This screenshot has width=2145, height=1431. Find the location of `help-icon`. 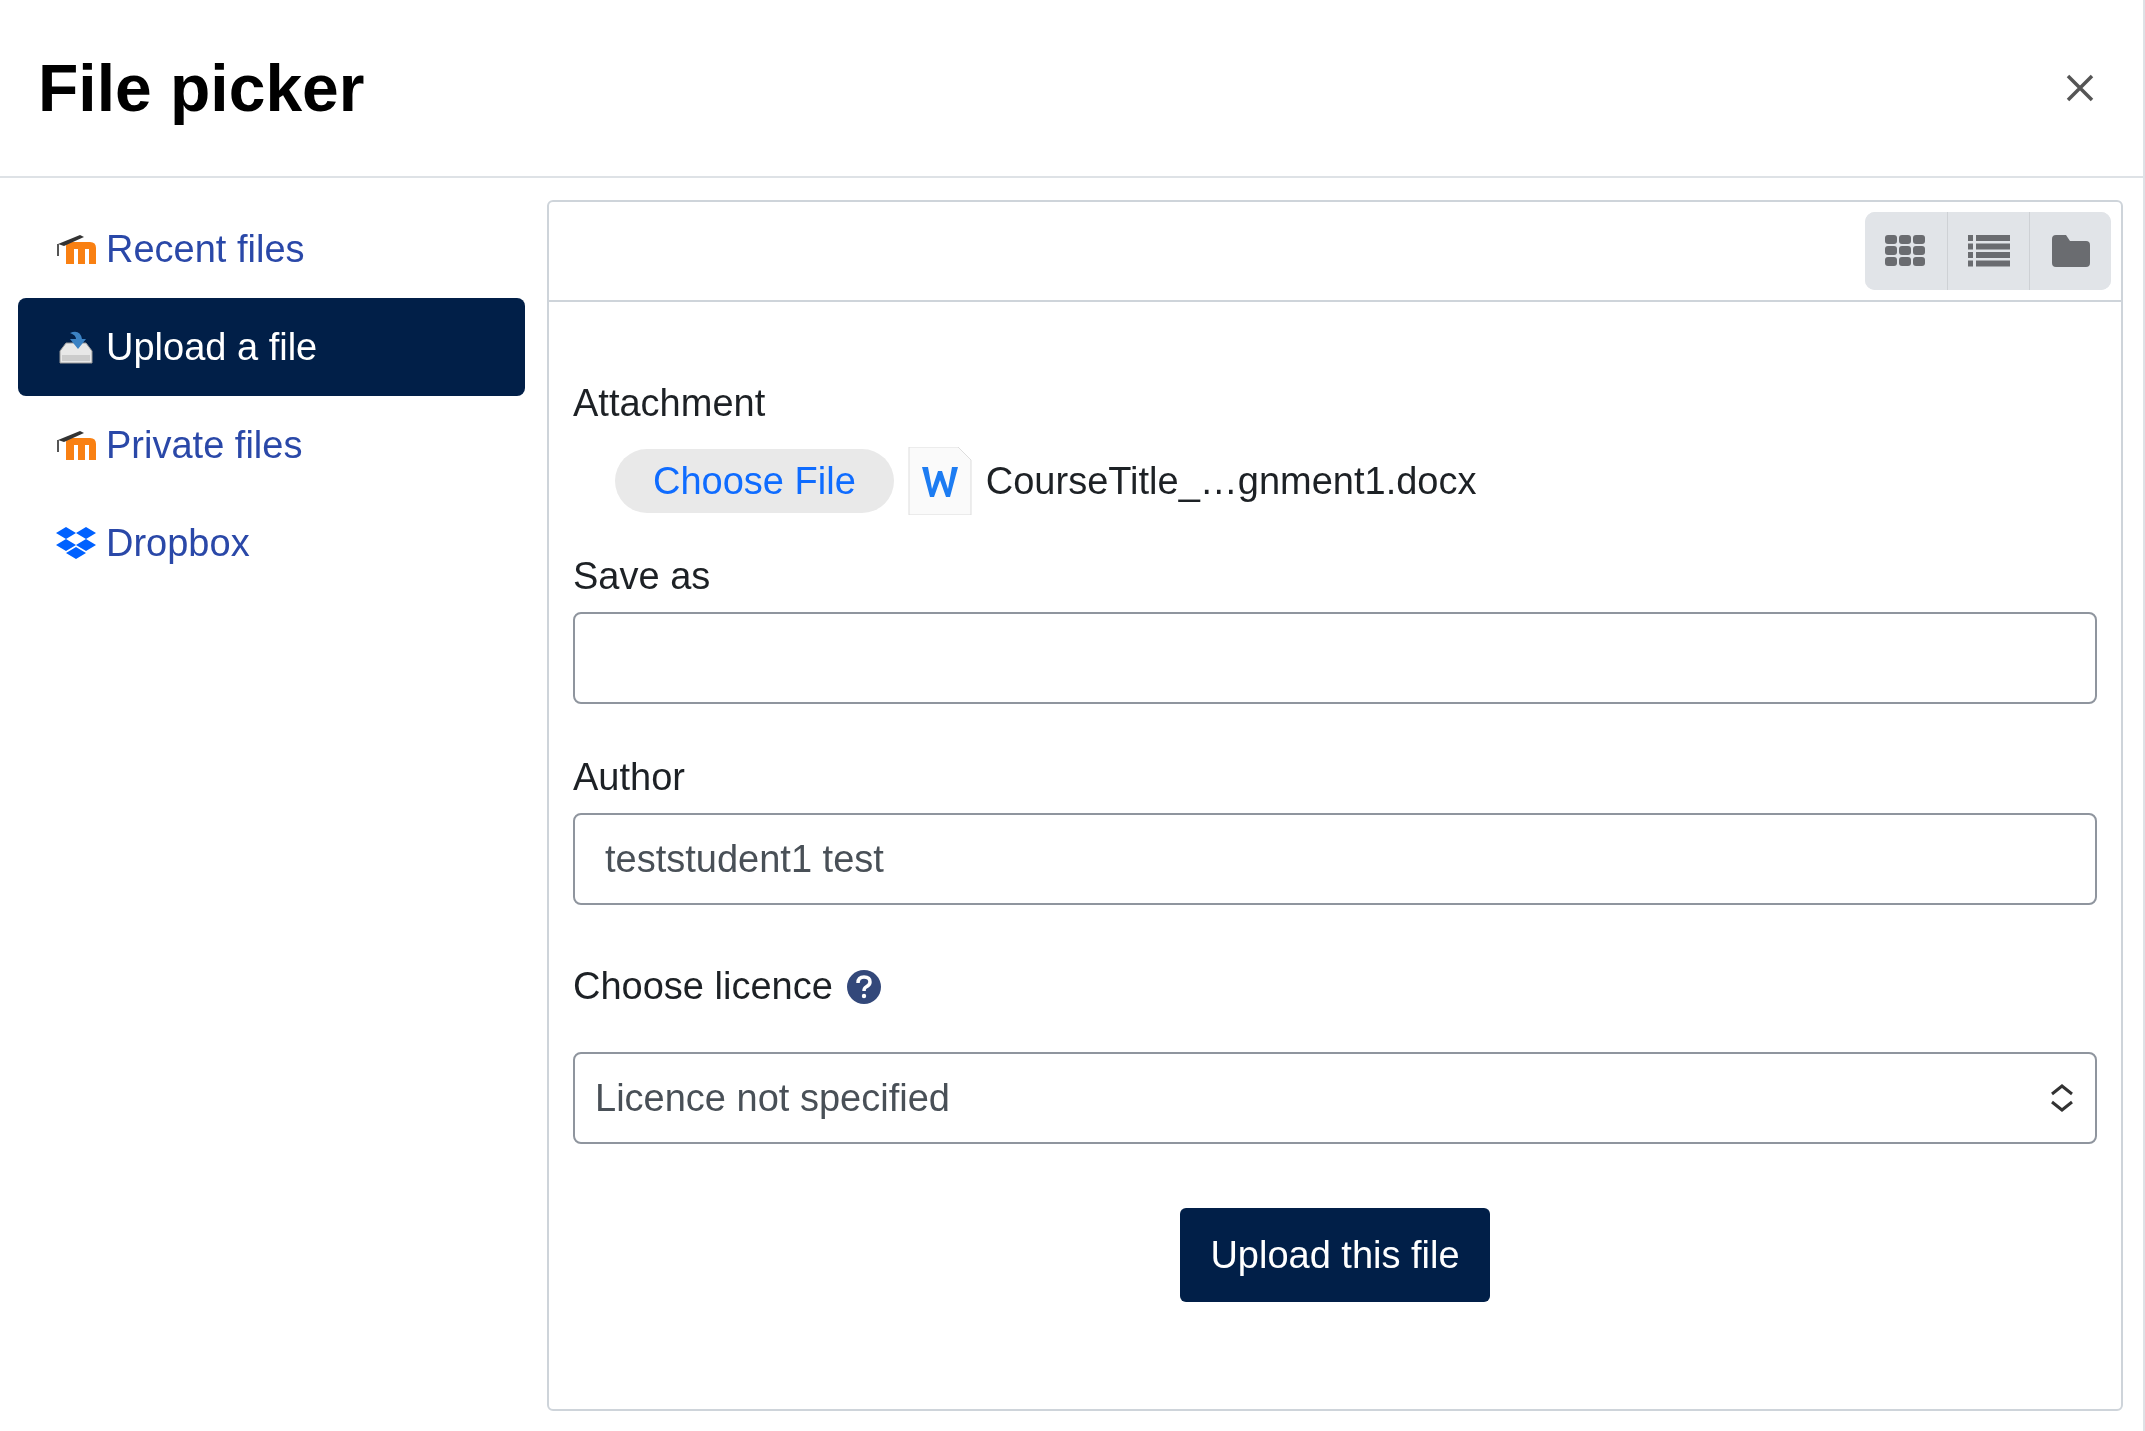

help-icon is located at coordinates (863, 986).